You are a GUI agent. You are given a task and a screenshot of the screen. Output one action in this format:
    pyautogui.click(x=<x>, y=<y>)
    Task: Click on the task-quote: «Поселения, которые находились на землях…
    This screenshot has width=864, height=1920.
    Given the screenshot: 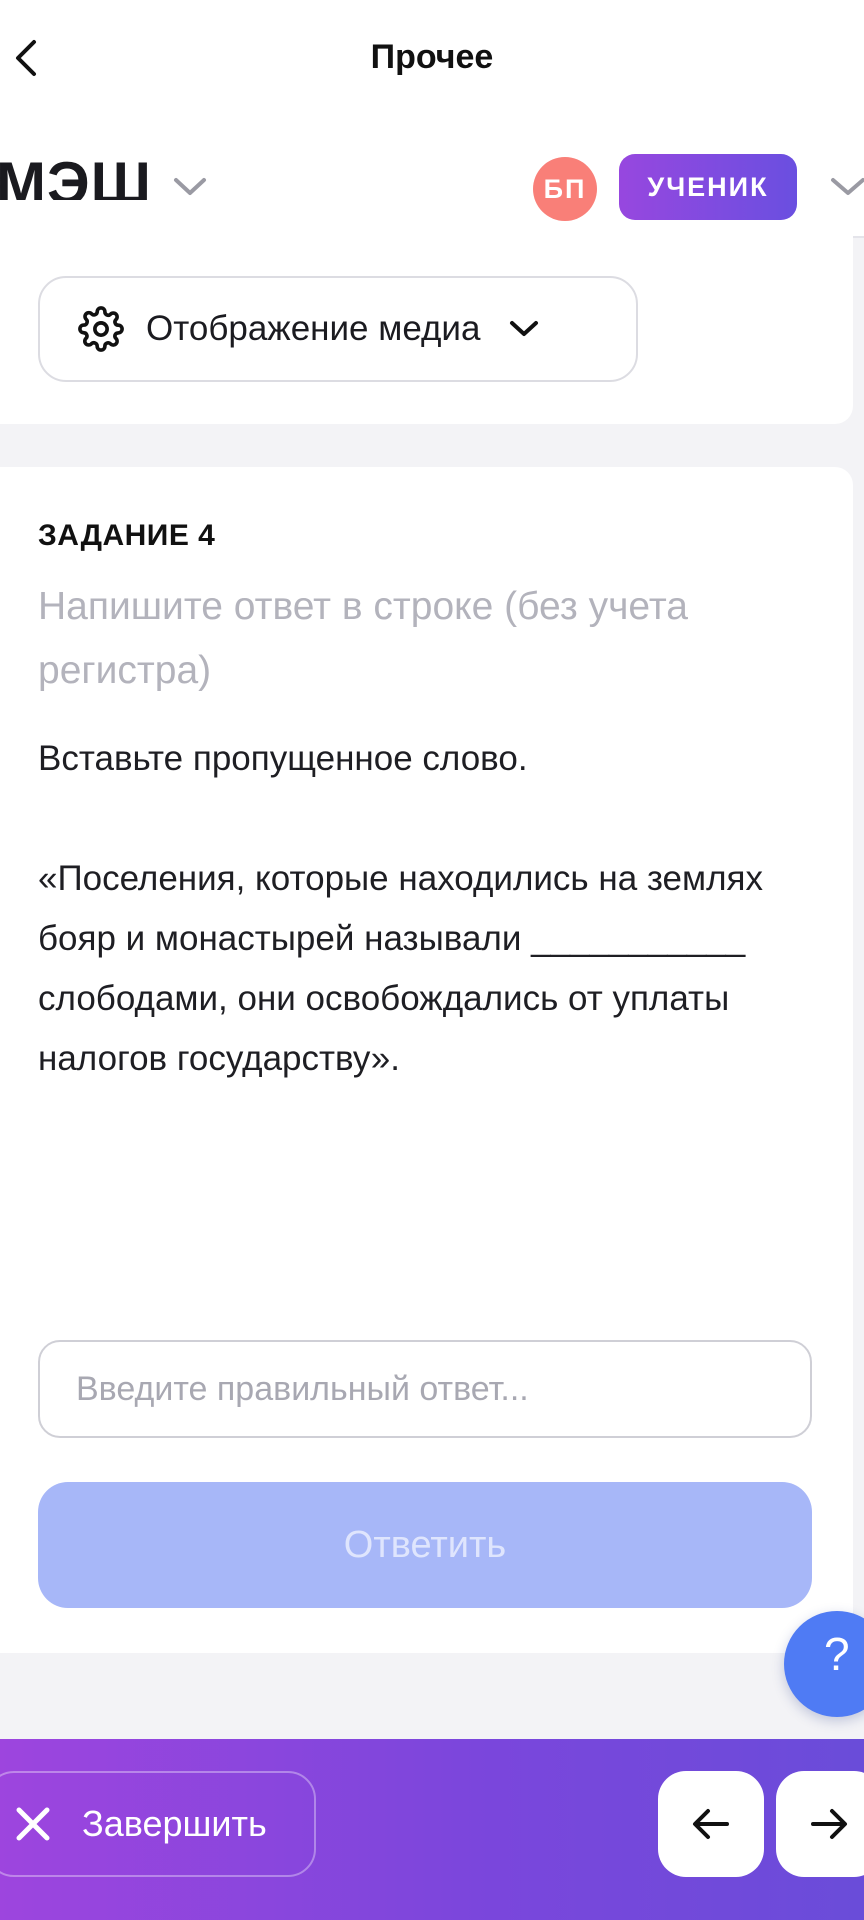 What is the action you would take?
    pyautogui.click(x=400, y=968)
    